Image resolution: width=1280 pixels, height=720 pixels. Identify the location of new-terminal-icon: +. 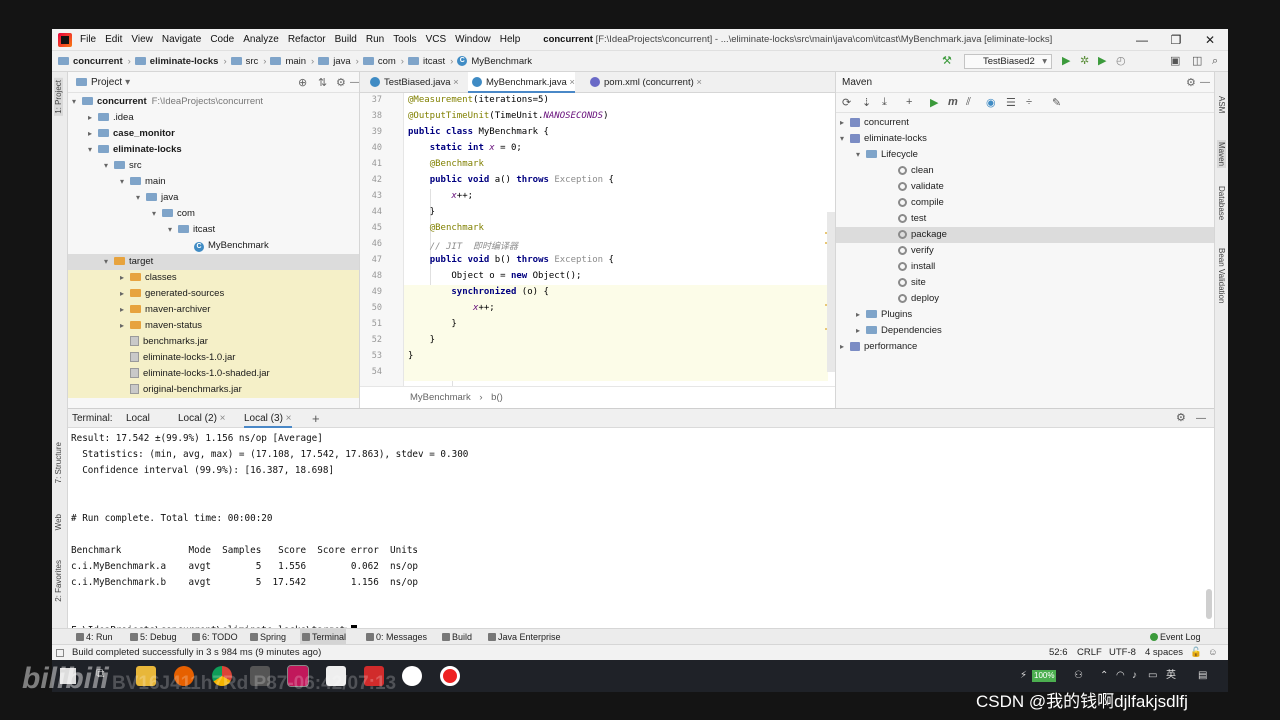
(316, 418).